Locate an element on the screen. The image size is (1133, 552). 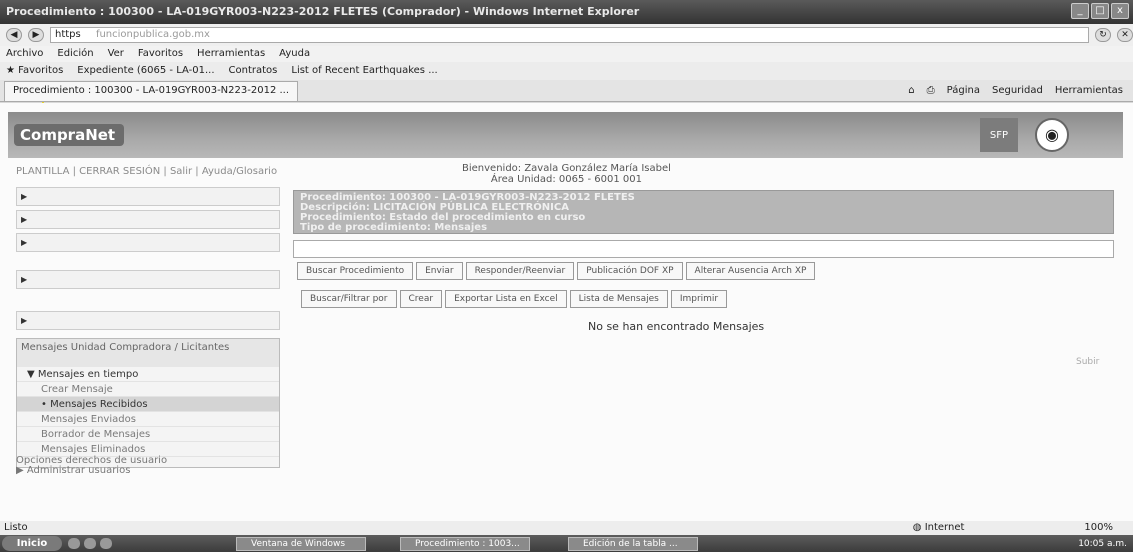
command-seguridad: Seguridad is located at coordinates (1017, 91).